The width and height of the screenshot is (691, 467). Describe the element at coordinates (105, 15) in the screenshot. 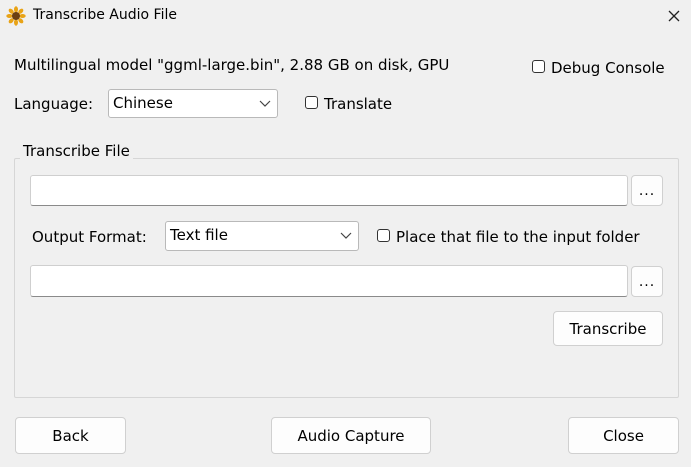

I see `window-title: Transcribe Audio File` at that location.